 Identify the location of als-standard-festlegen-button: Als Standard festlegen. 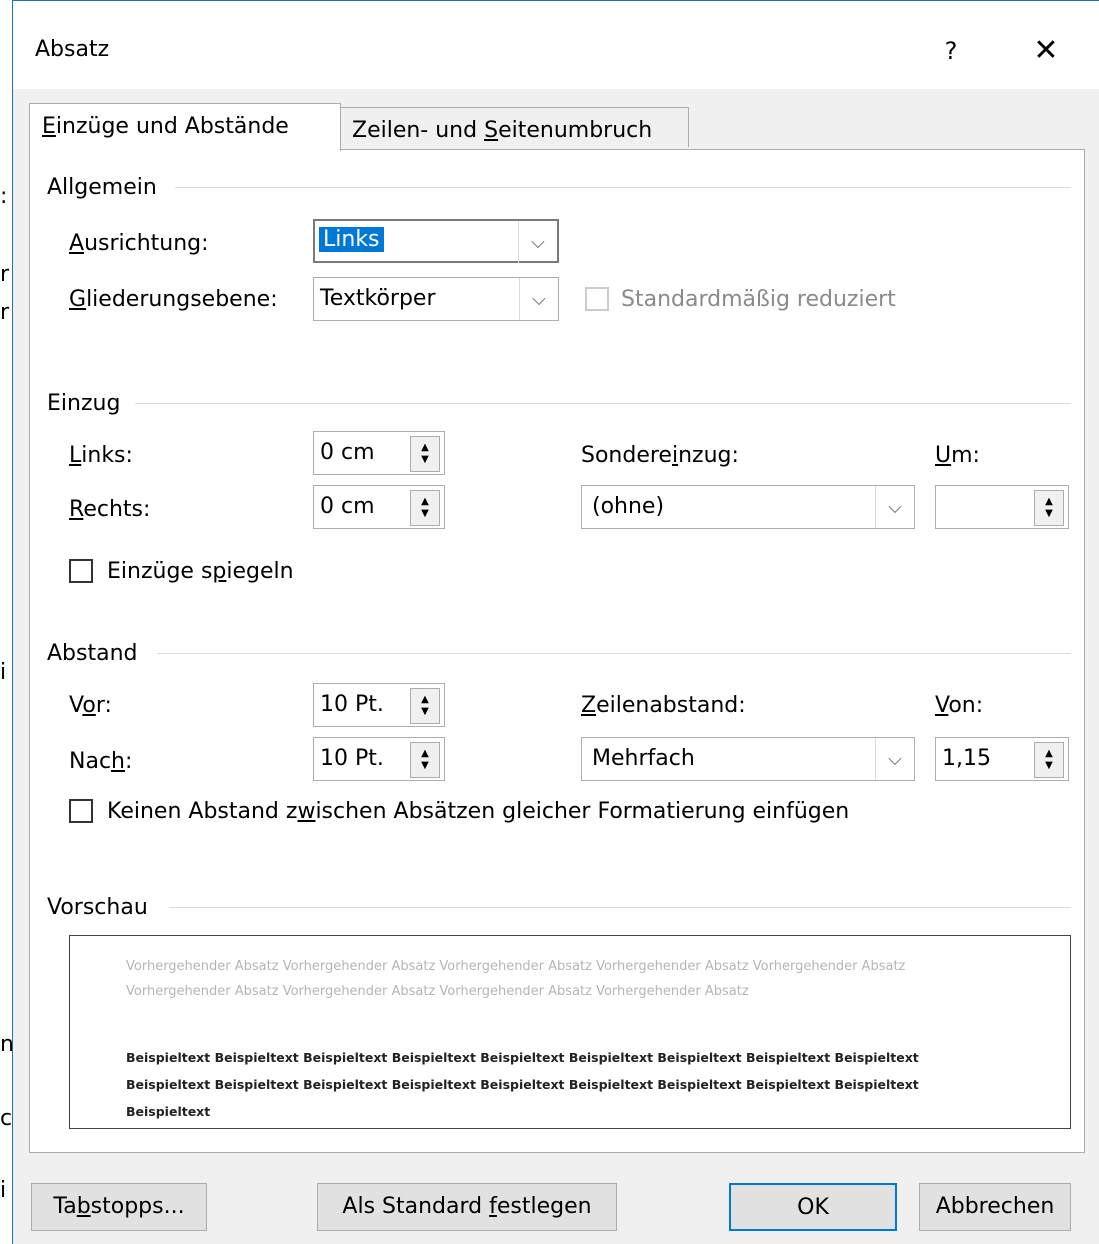
(467, 1207).